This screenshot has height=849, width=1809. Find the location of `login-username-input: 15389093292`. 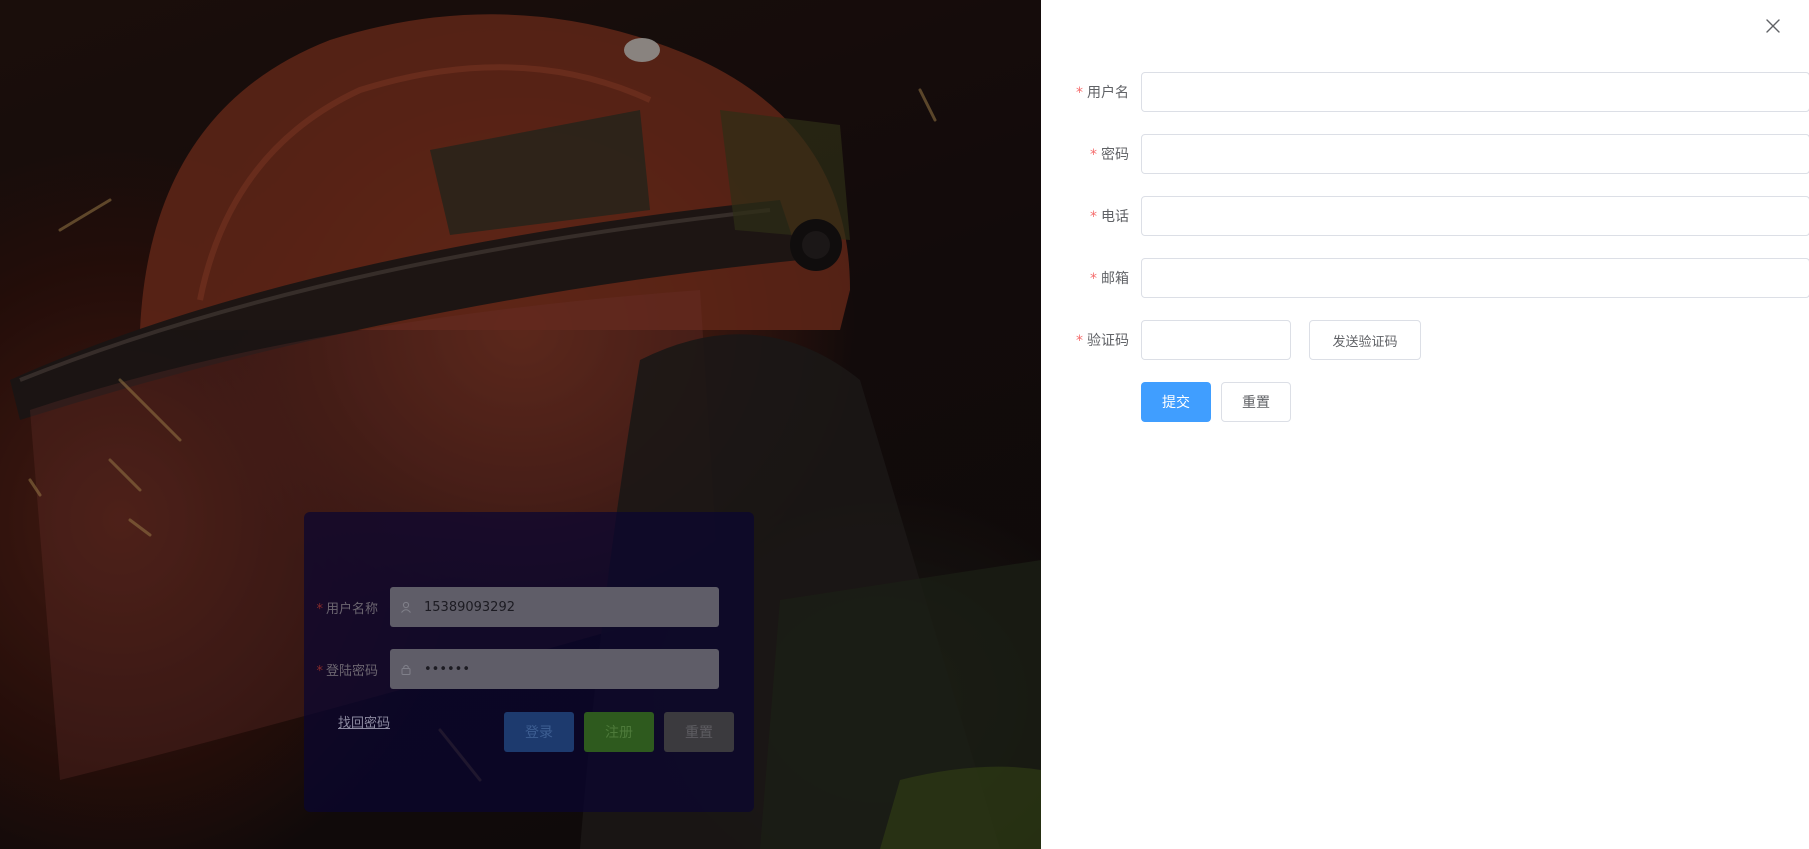

login-username-input: 15389093292 is located at coordinates (554, 607).